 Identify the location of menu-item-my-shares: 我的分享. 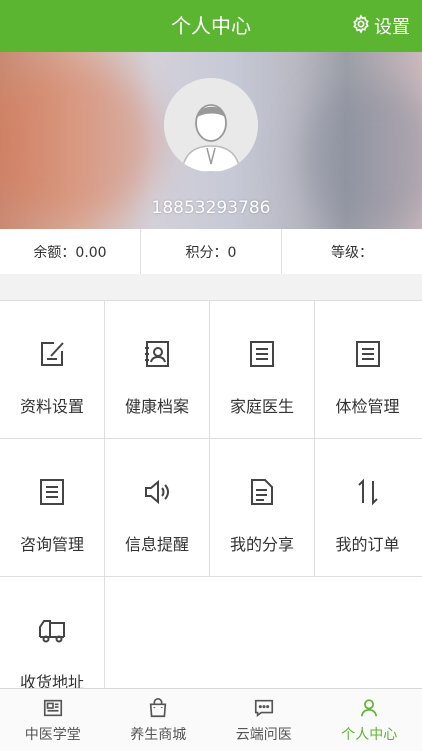
(262, 507).